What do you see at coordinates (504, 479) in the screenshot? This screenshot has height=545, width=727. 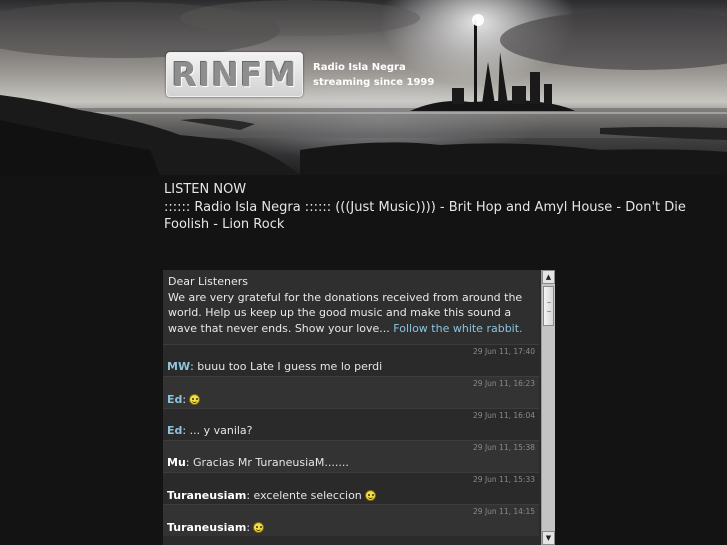 I see `message-time: 29 Jun 11, 15:33` at bounding box center [504, 479].